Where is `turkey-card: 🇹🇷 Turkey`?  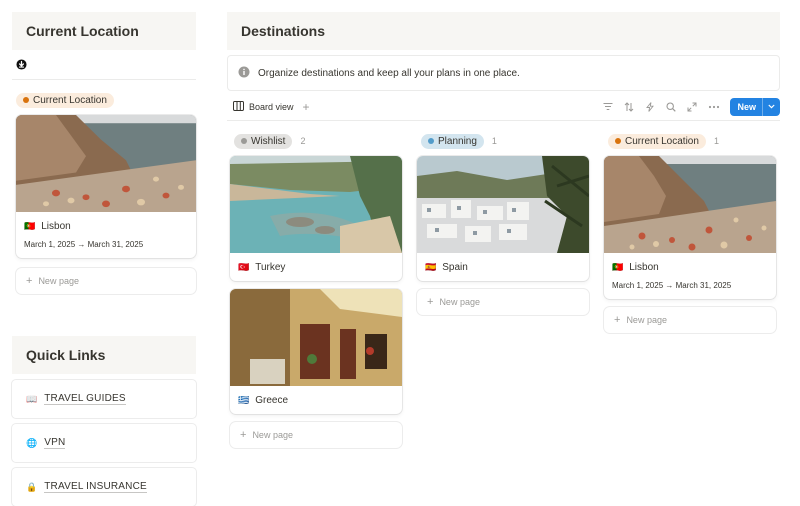 turkey-card: 🇹🇷 Turkey is located at coordinates (316, 218).